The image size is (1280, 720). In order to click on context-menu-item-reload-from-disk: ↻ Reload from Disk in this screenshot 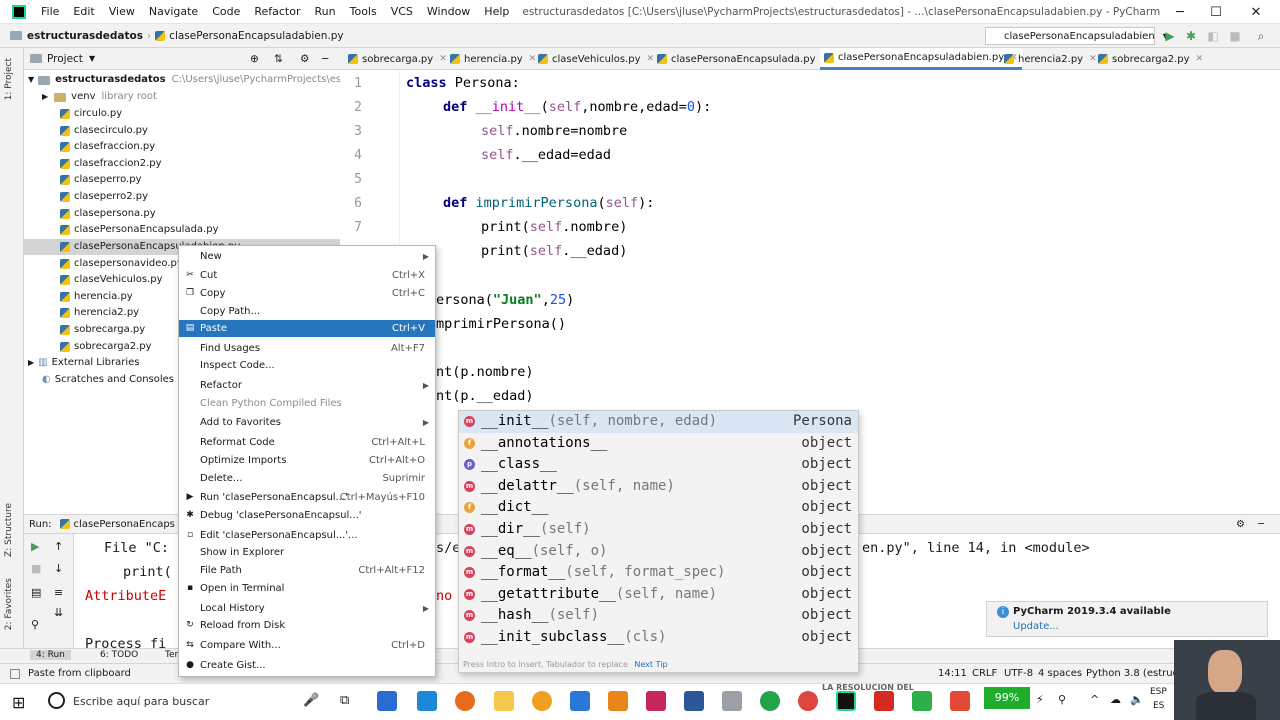, I will do `click(307, 625)`.